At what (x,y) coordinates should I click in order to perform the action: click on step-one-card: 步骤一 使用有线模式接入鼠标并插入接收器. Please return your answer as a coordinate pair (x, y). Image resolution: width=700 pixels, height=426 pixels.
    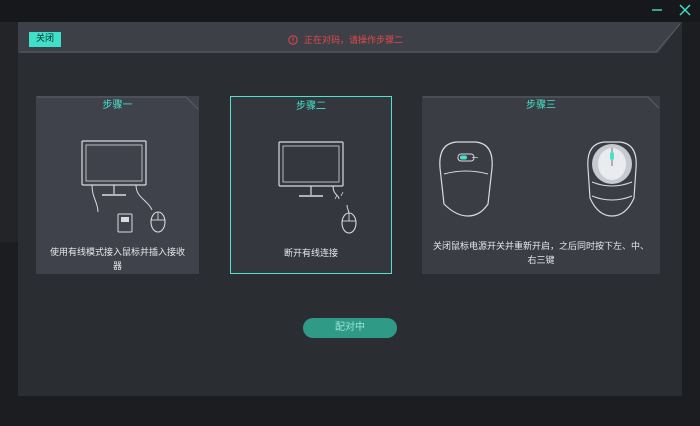
    Looking at the image, I should click on (117, 185).